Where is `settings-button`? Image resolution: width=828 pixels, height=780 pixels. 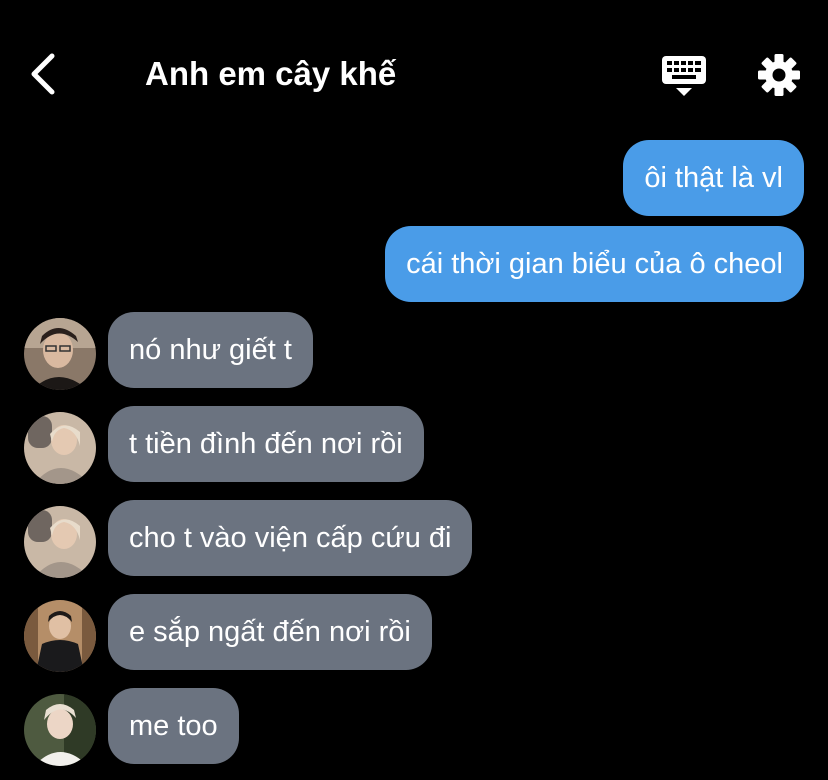
settings-button is located at coordinates (779, 75).